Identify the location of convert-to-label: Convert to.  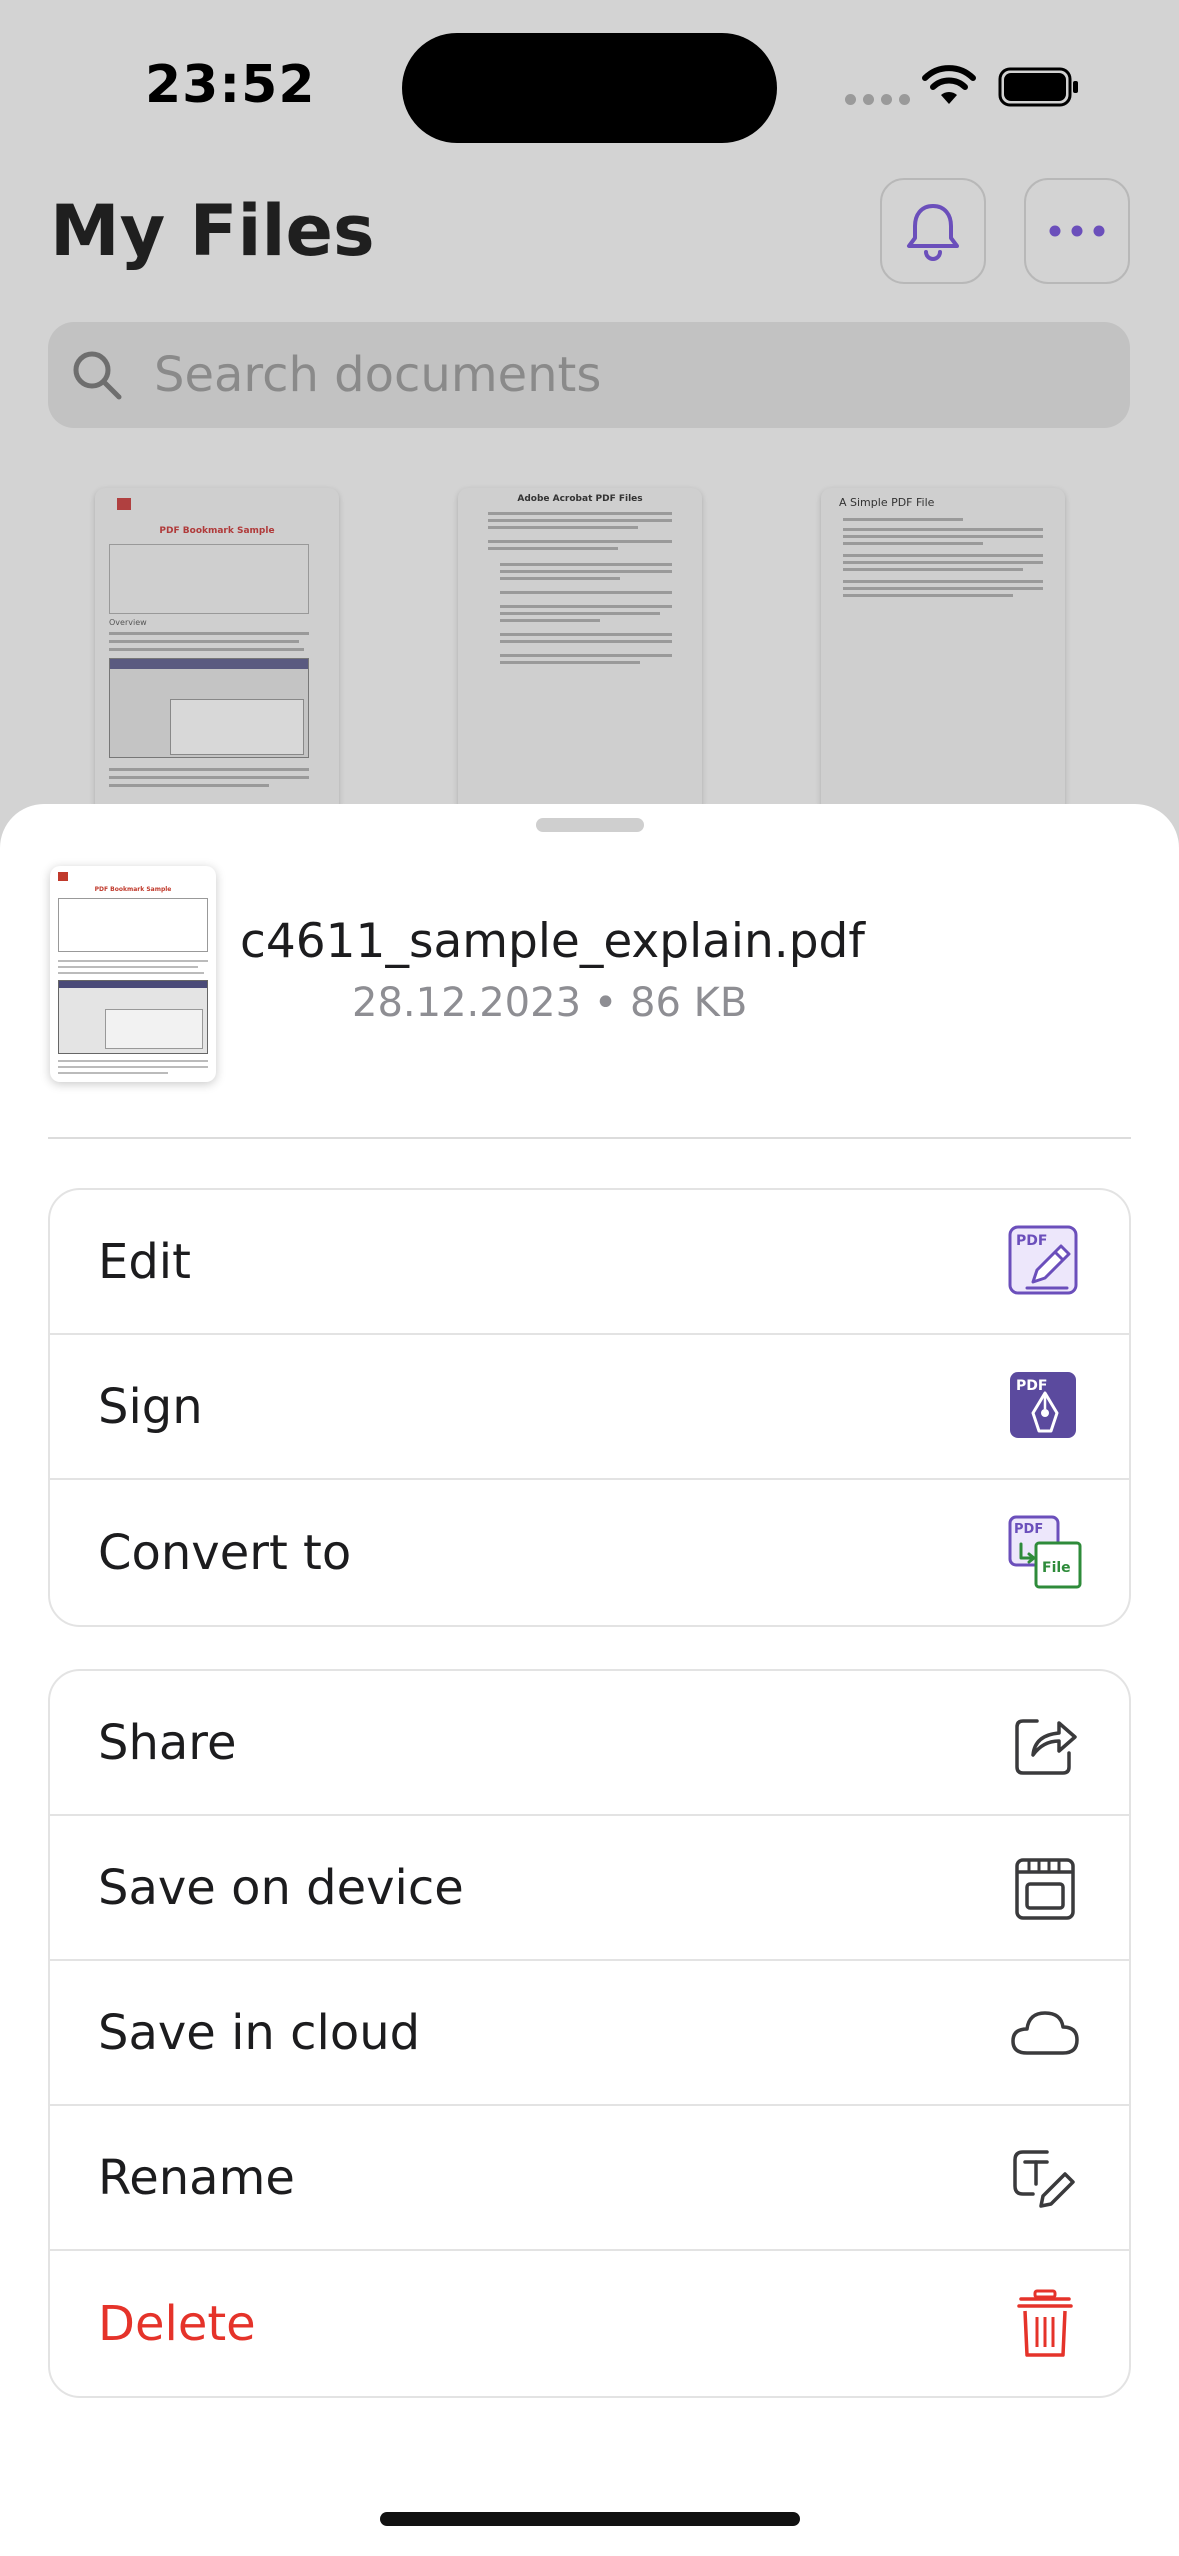
(225, 1552).